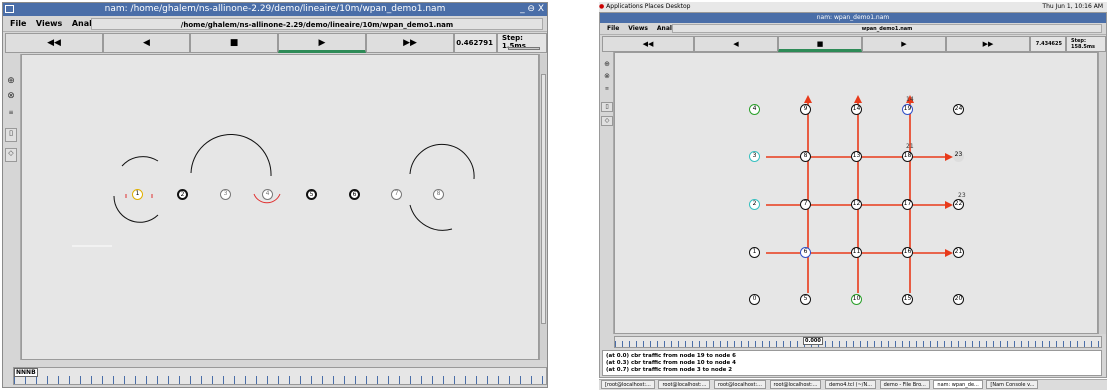  What do you see at coordinates (754, 252) in the screenshot?
I see `grid-node-1: 1` at bounding box center [754, 252].